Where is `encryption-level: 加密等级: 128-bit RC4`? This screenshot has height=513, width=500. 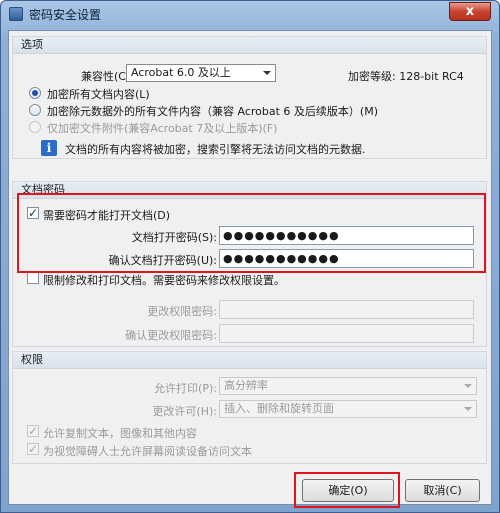
encryption-level: 加密等级: 128-bit RC4 is located at coordinates (406, 76).